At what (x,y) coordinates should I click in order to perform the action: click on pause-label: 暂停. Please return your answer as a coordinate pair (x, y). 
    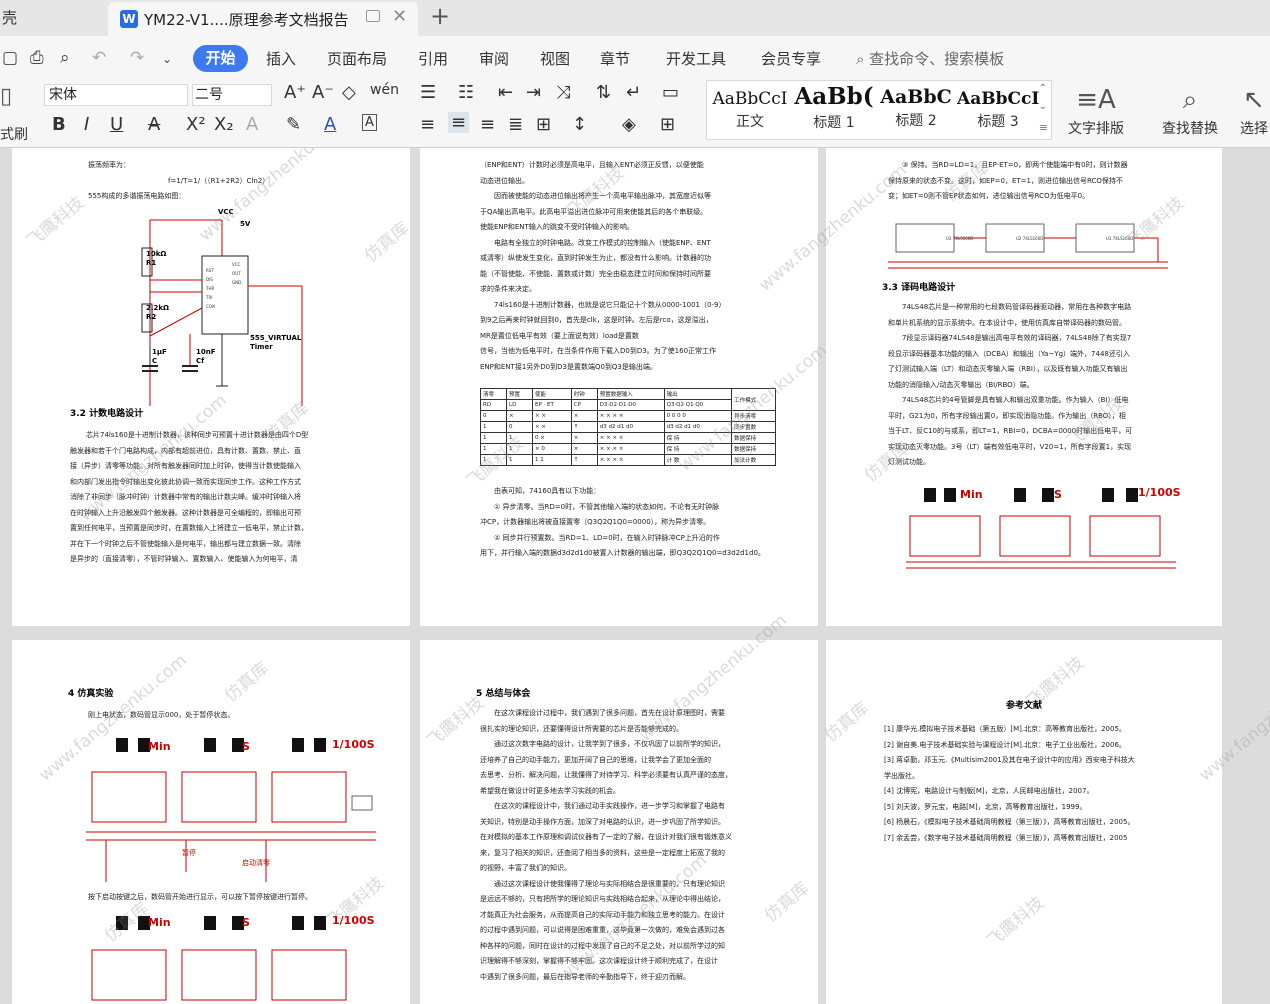
    Looking at the image, I should click on (189, 853).